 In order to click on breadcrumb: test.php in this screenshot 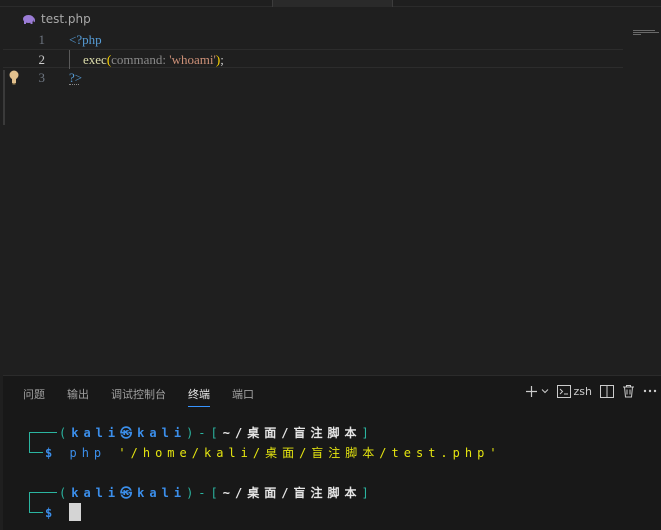, I will do `click(56, 19)`.